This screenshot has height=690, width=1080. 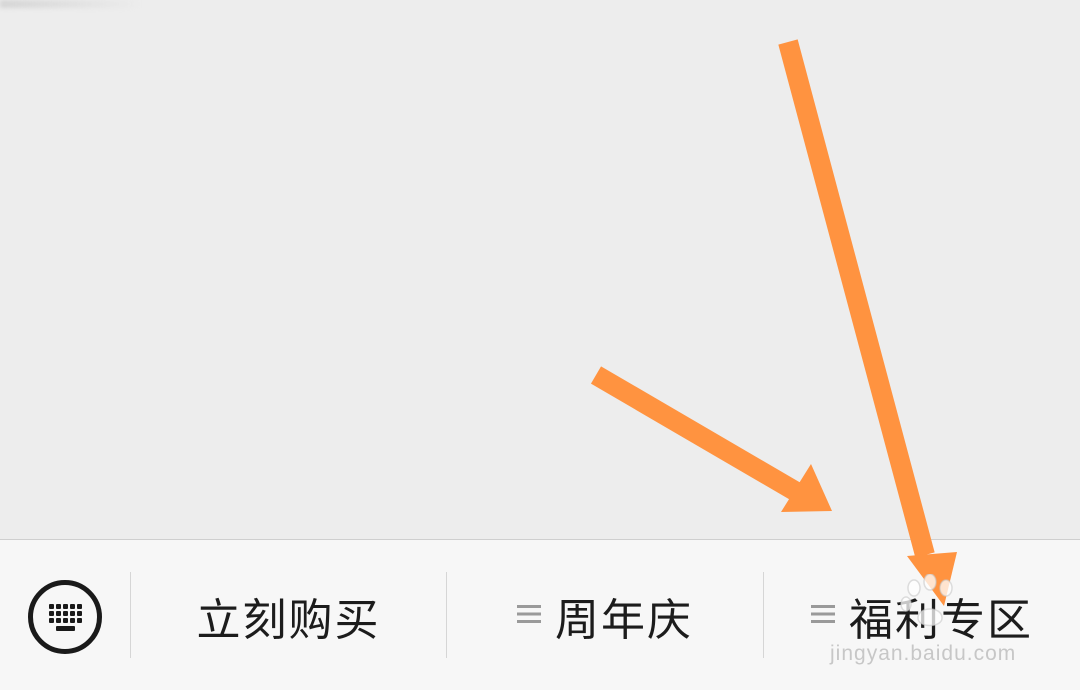 I want to click on menu-item-label: 立刻购买, so click(x=288, y=620).